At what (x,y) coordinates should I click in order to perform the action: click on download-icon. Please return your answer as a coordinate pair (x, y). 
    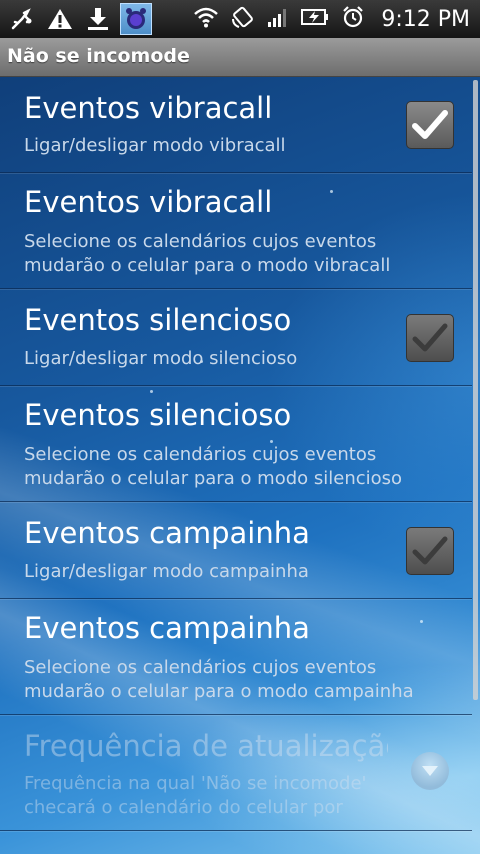
    Looking at the image, I should click on (98, 19).